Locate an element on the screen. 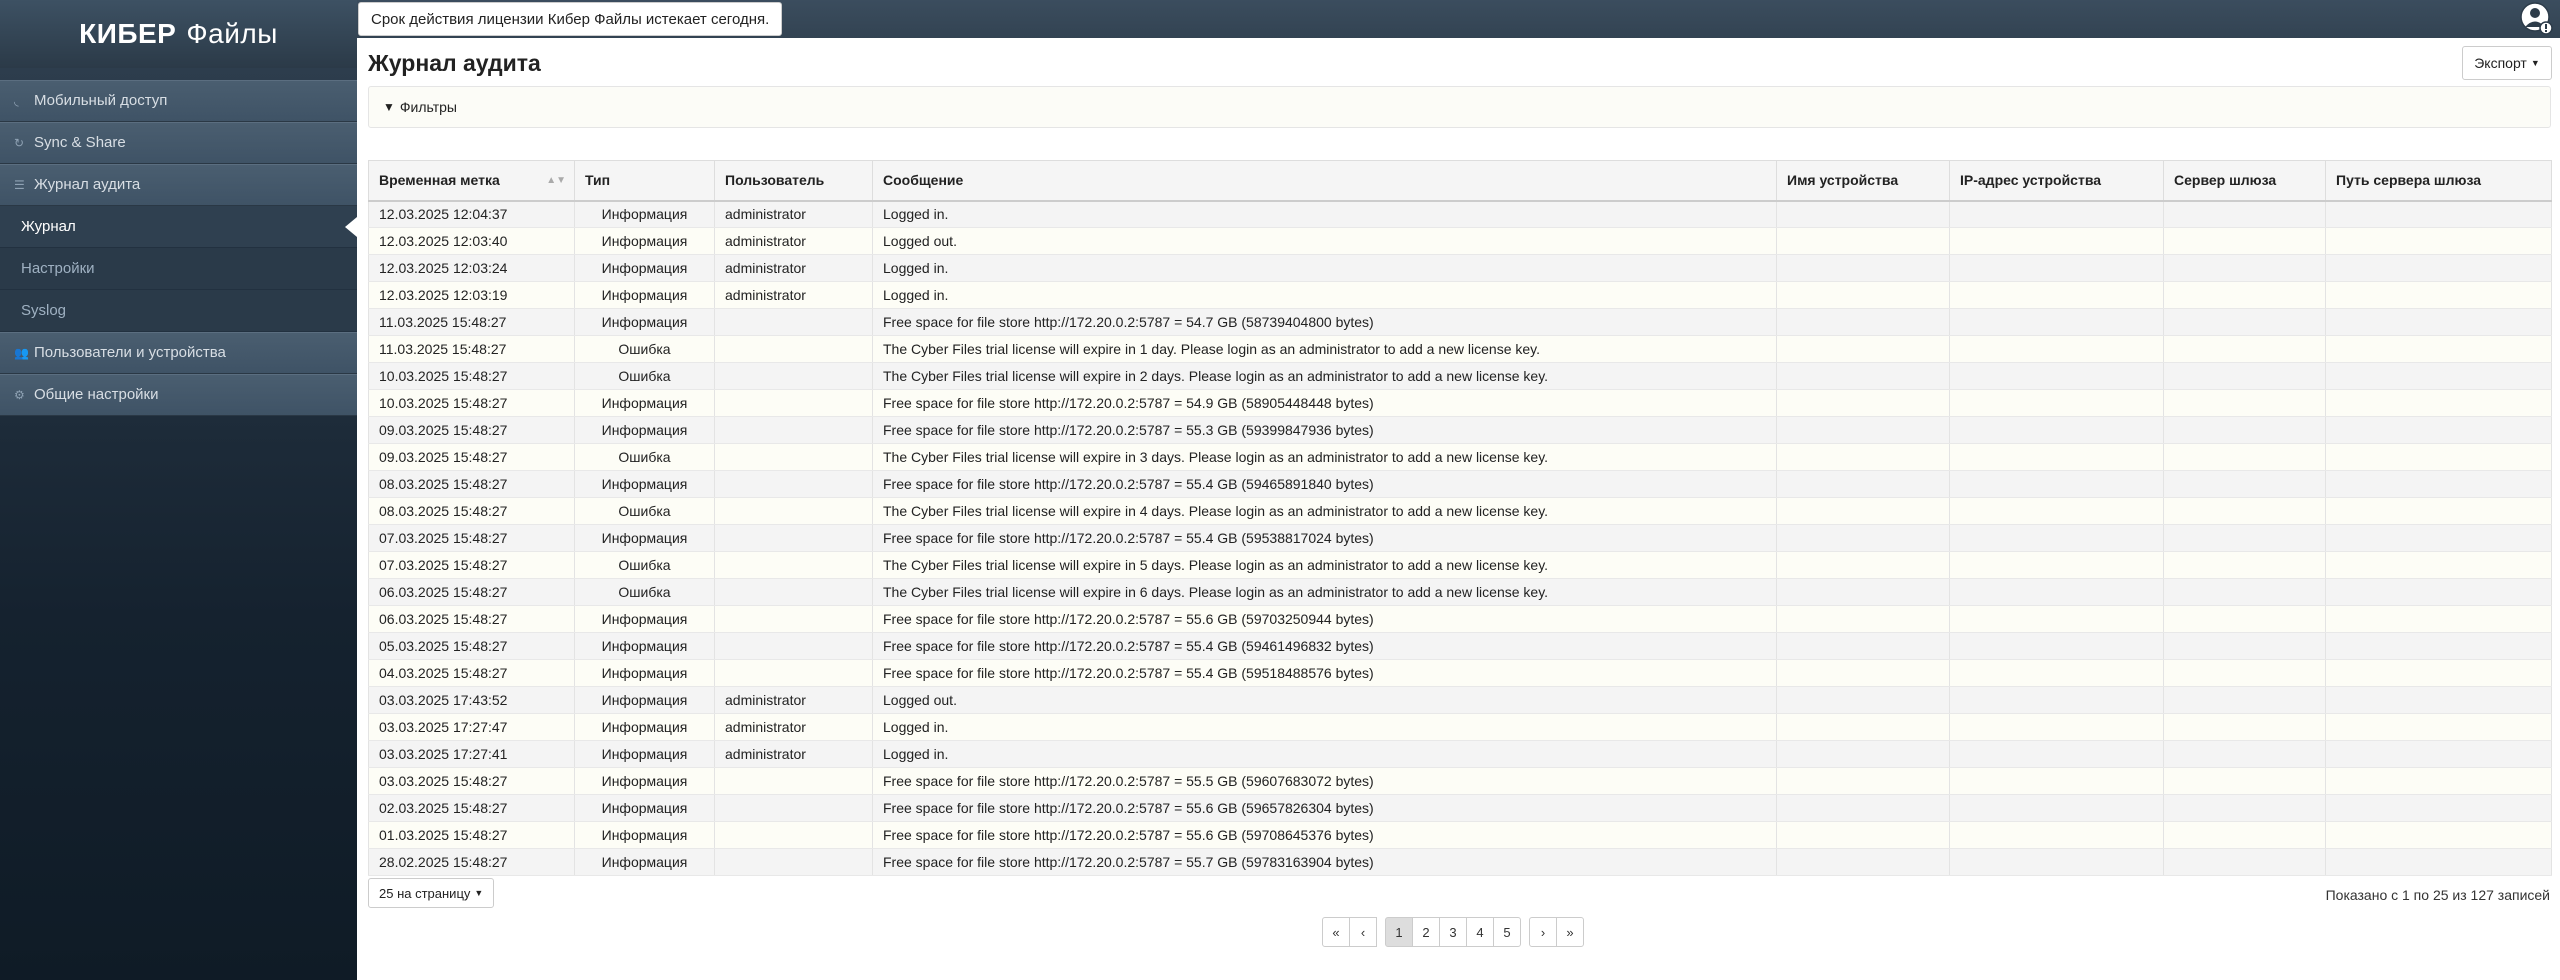  sidebar-subitem-syslog: Syslog is located at coordinates (178, 311).